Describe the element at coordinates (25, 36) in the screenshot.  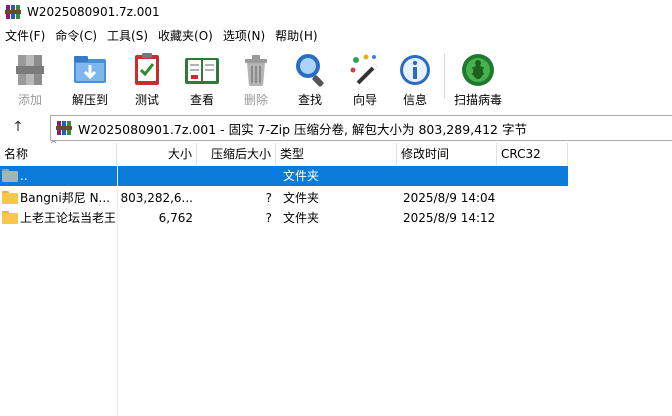
I see `menu-file: 文件(F)` at that location.